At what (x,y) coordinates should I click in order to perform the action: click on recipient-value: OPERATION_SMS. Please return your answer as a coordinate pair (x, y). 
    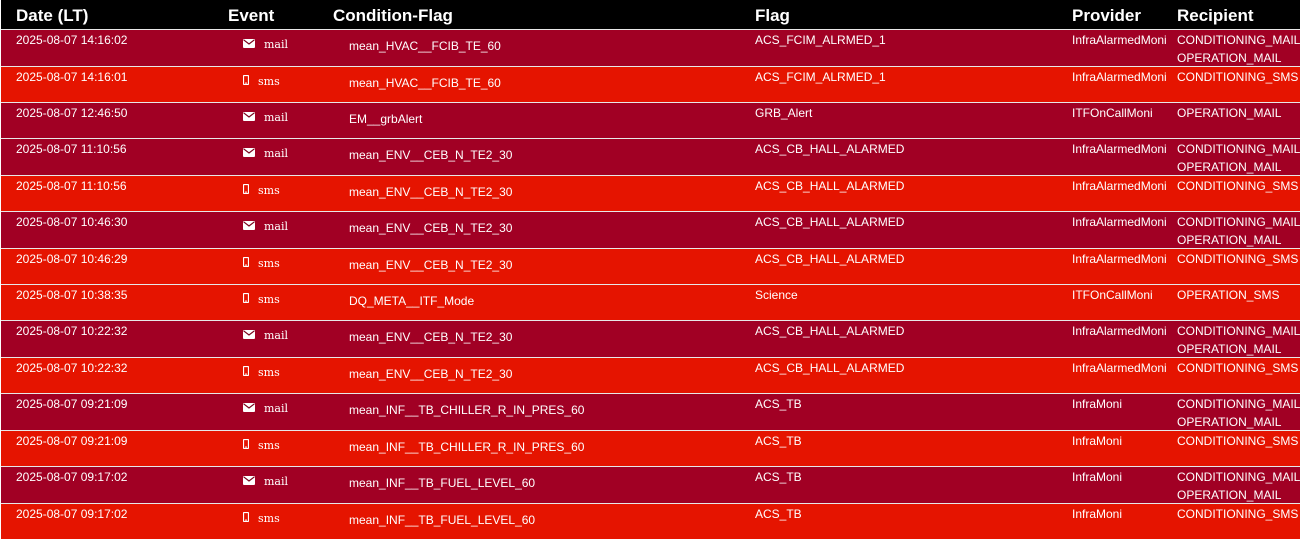
    Looking at the image, I should click on (1228, 295).